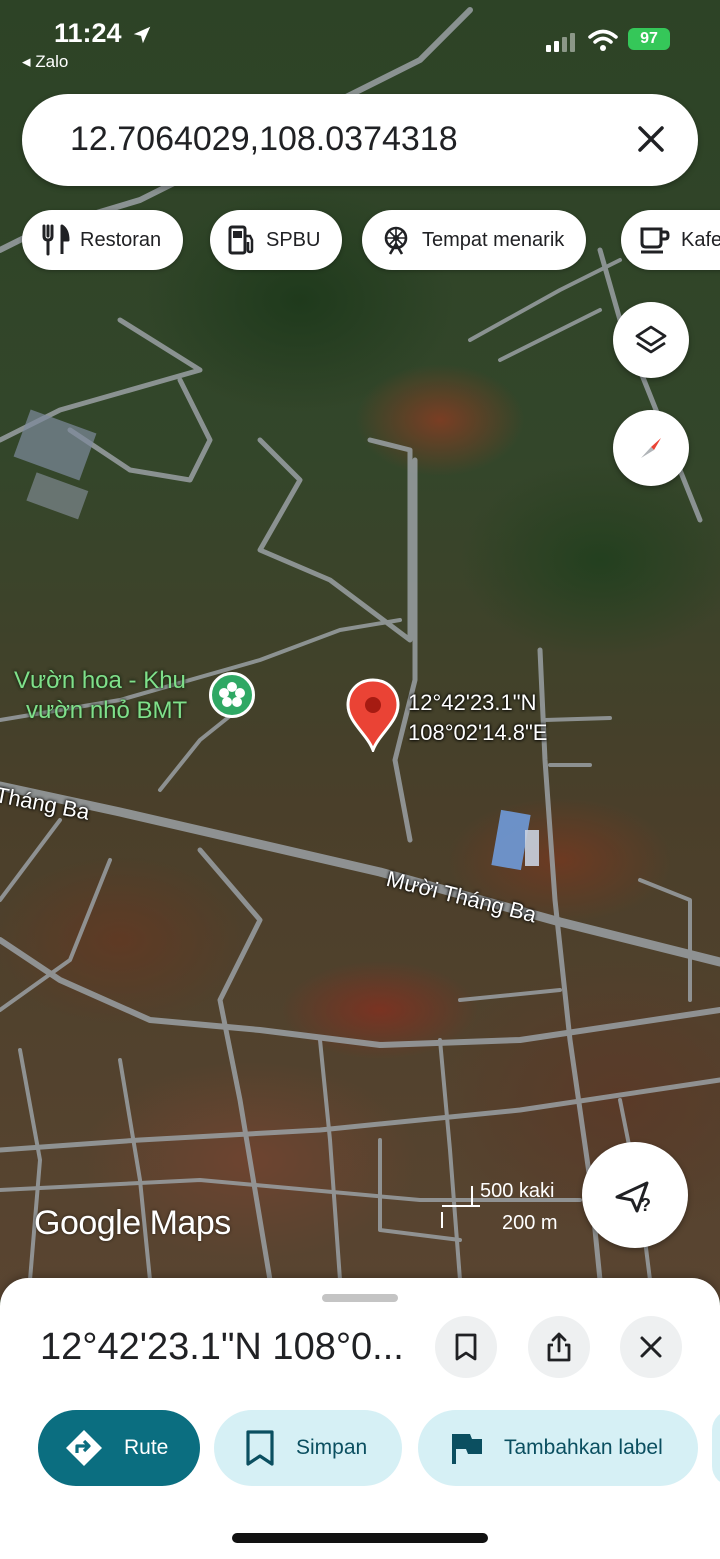 The image size is (720, 1559). Describe the element at coordinates (88, 33) in the screenshot. I see `status-time: 11:24` at that location.